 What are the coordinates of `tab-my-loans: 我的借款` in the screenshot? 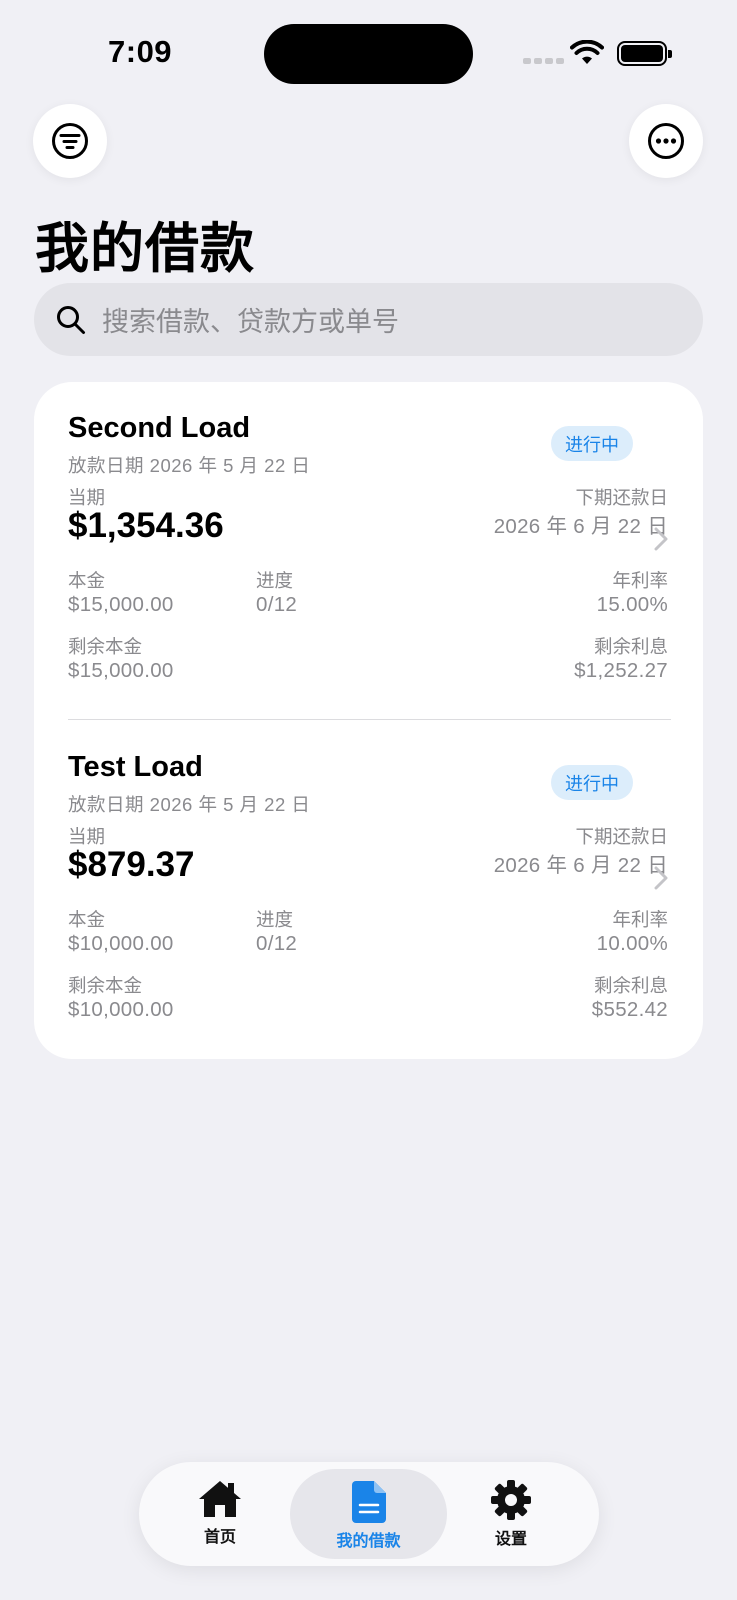 It's located at (368, 1514).